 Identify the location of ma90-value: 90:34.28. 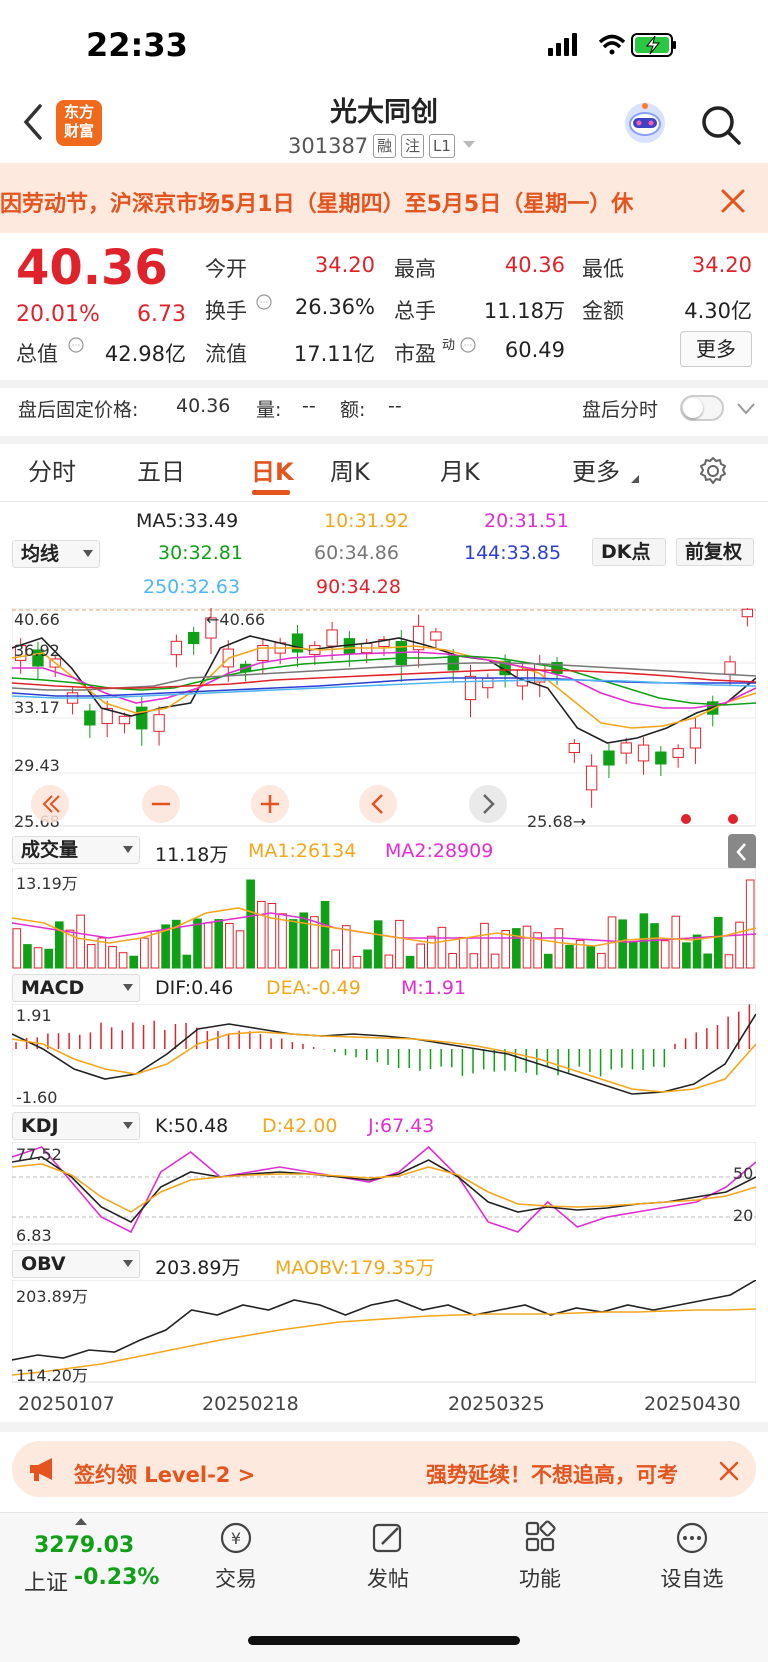
(358, 587).